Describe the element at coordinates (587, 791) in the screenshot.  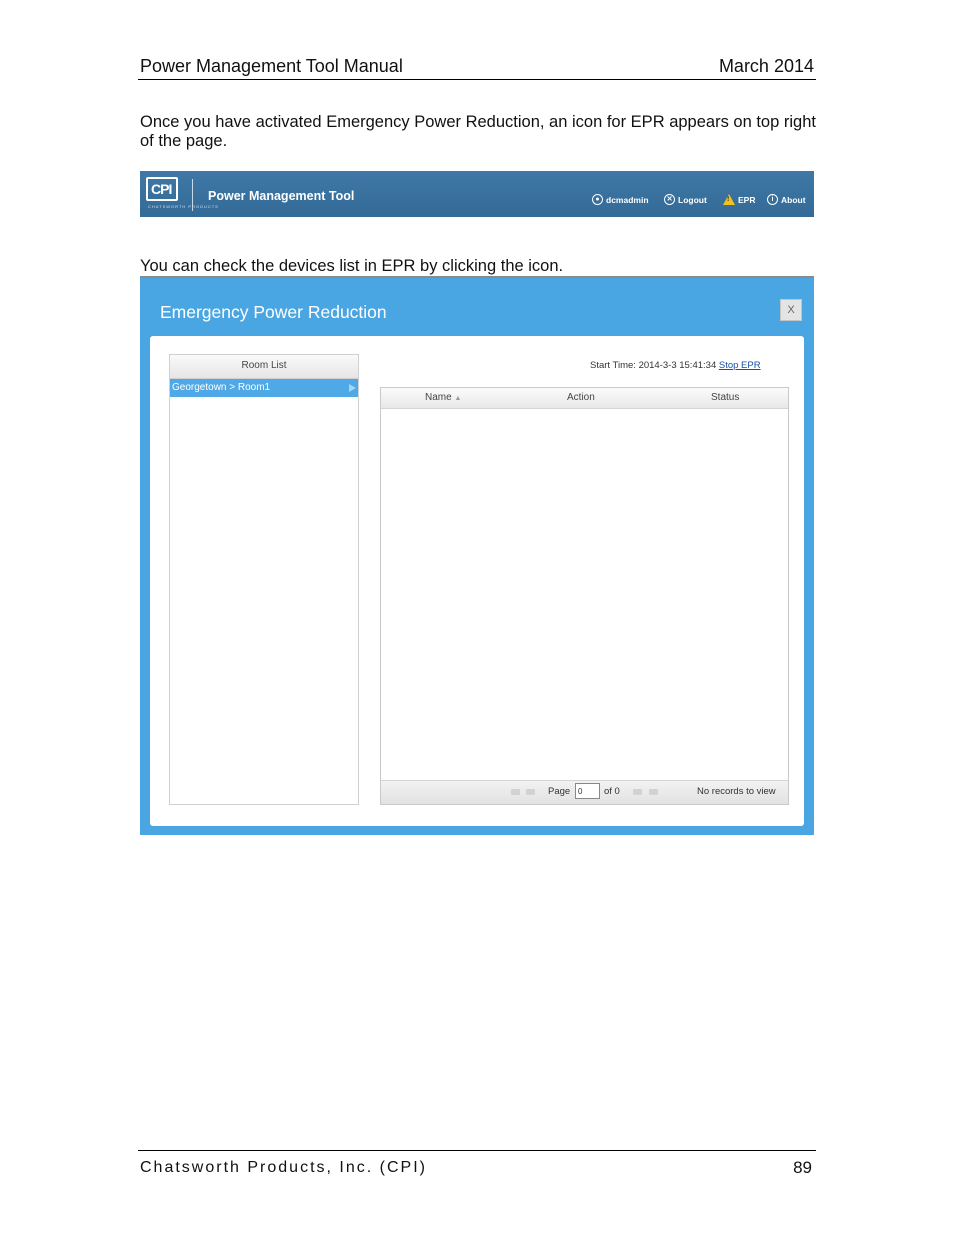
I see `page-input` at that location.